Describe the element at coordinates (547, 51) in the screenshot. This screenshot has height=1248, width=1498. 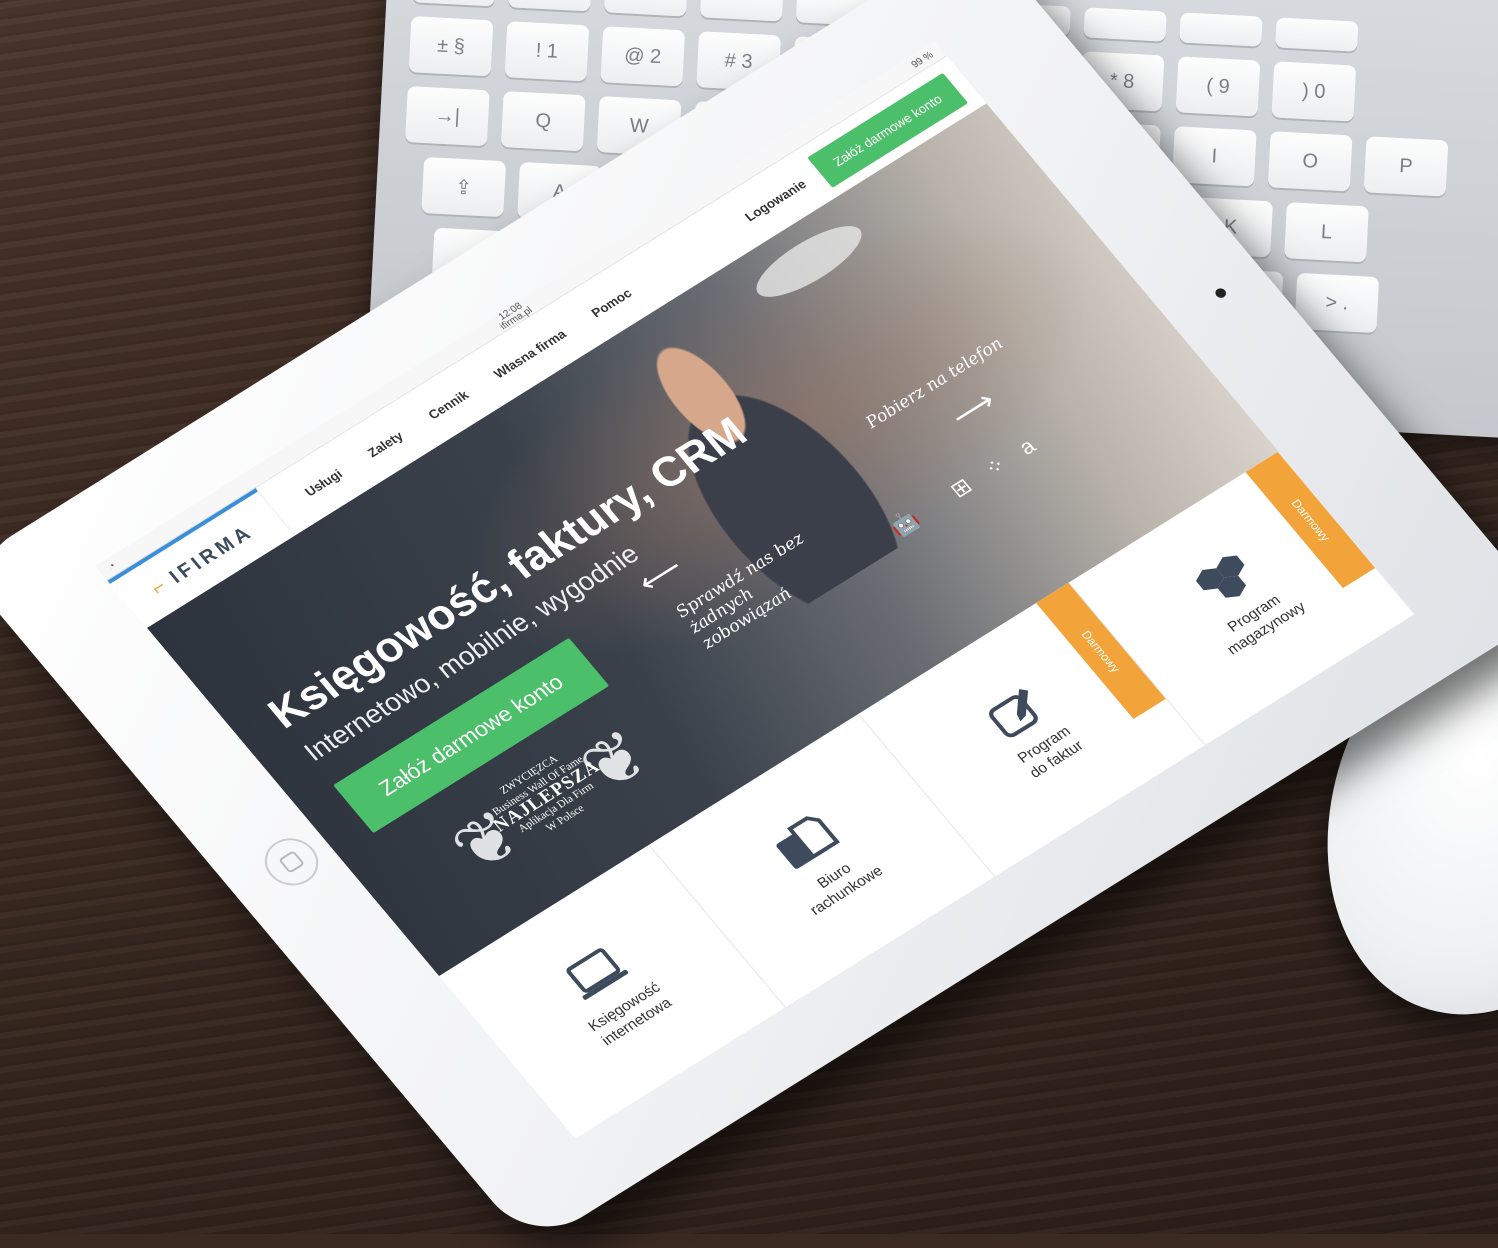
I see `key: ! 1` at that location.